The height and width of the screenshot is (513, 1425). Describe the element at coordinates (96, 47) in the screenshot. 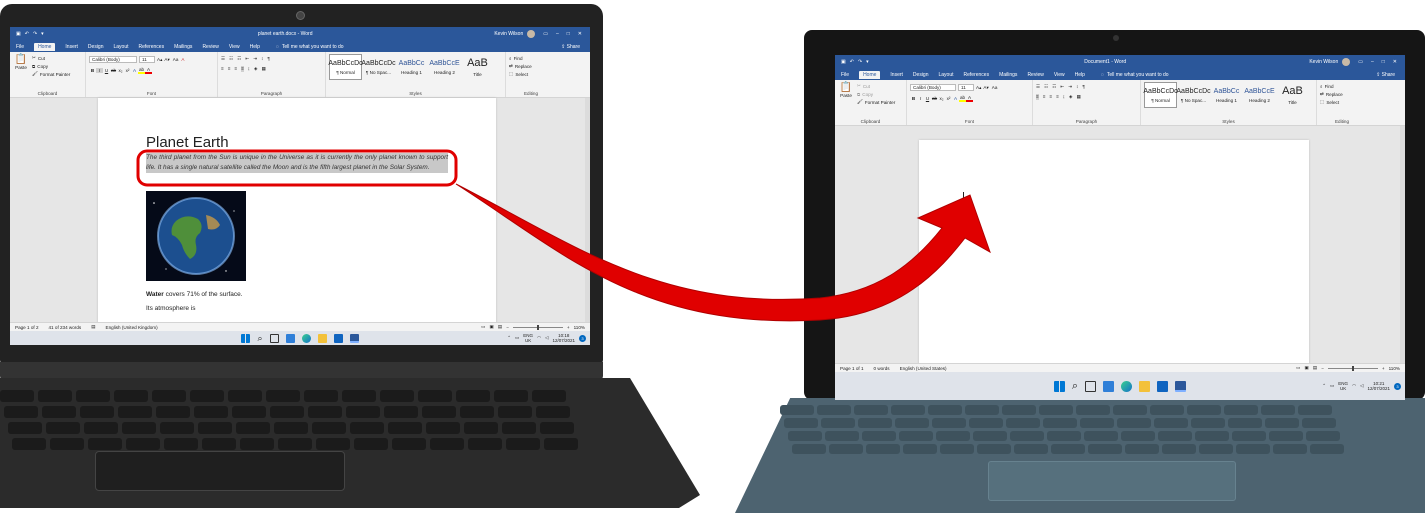

I see `tab-design: Design` at that location.